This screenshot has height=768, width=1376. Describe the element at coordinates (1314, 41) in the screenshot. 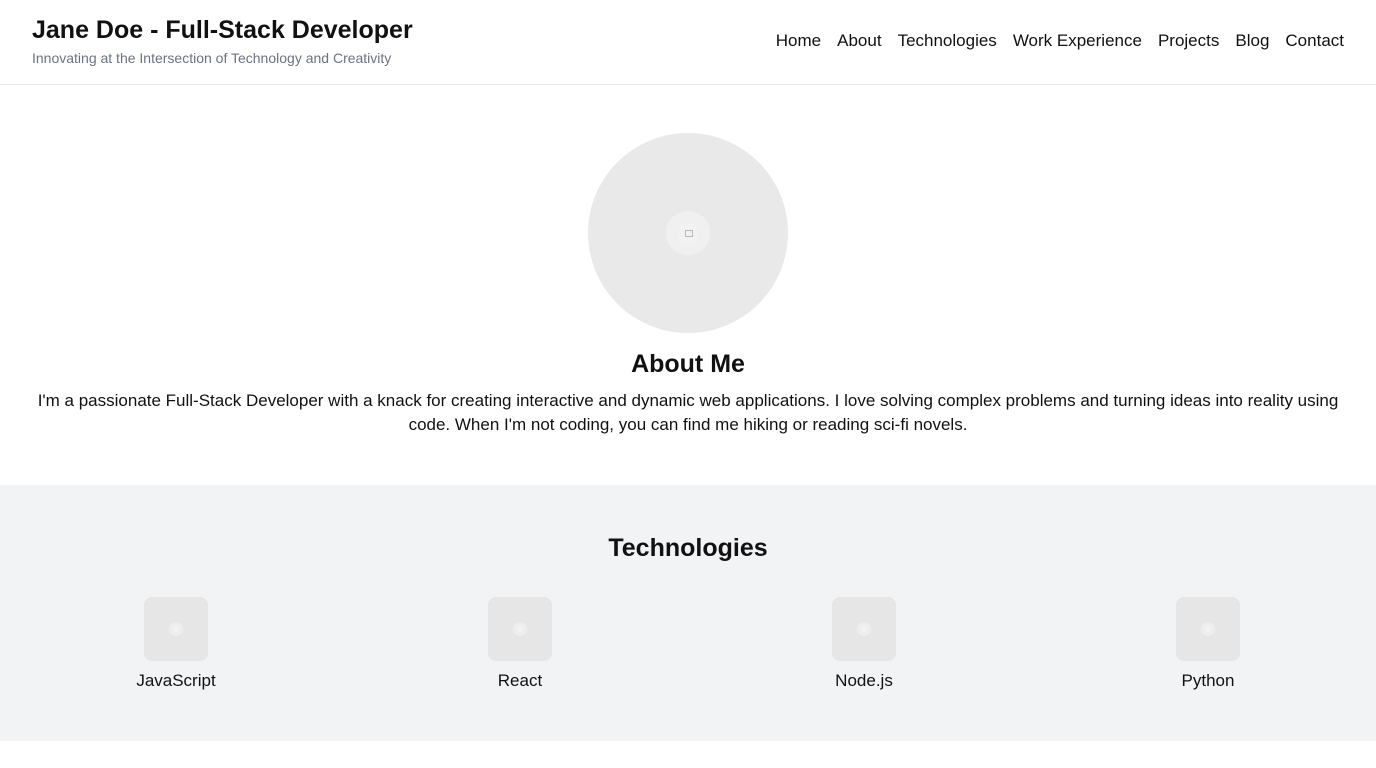

I see `nav-contact: Contact` at that location.